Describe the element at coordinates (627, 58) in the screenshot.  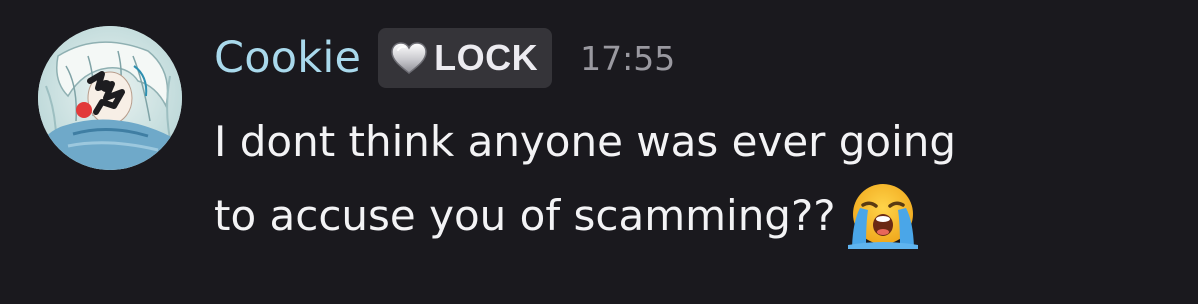
I see `timestamp: 17:55` at that location.